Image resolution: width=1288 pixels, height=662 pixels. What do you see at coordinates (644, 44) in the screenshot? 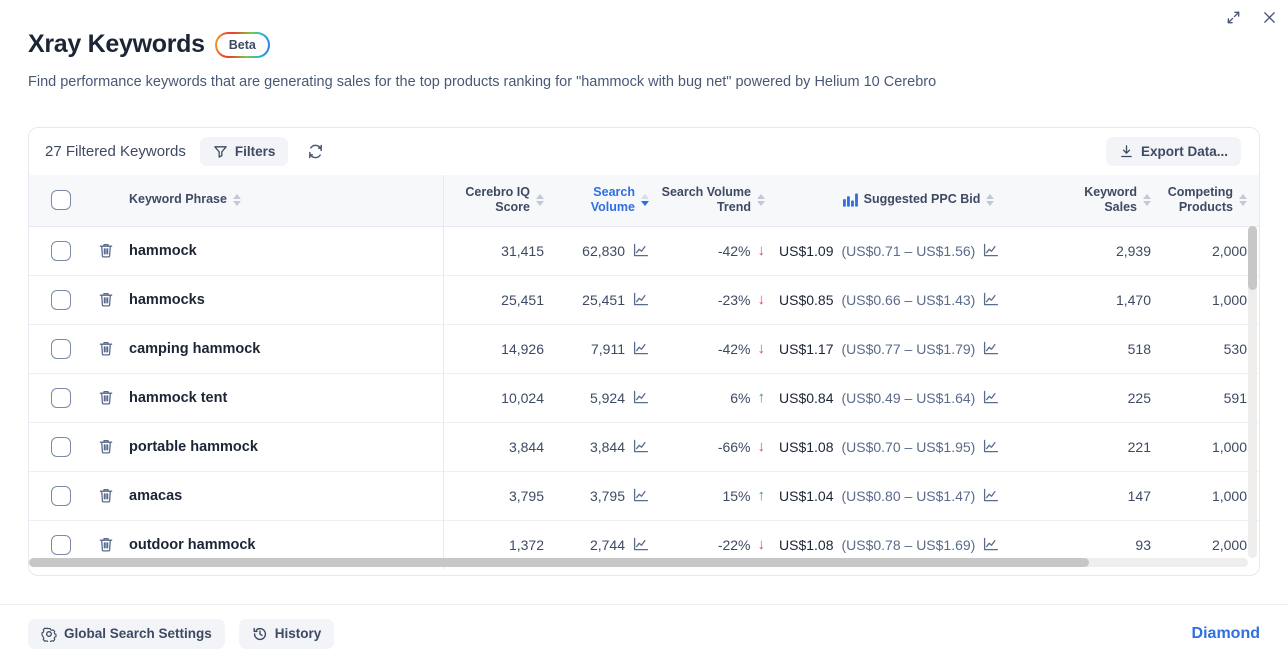
I see `title-row: Xray Keywords Beta` at bounding box center [644, 44].